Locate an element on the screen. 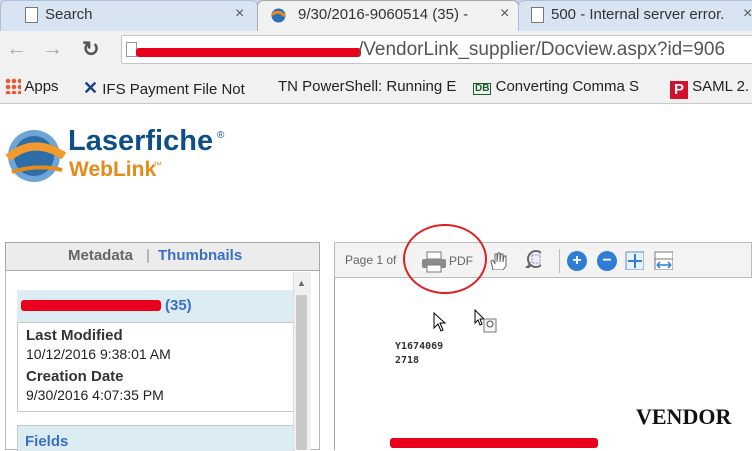 The image size is (752, 451). laserfiche-logo-icon is located at coordinates (36, 156).